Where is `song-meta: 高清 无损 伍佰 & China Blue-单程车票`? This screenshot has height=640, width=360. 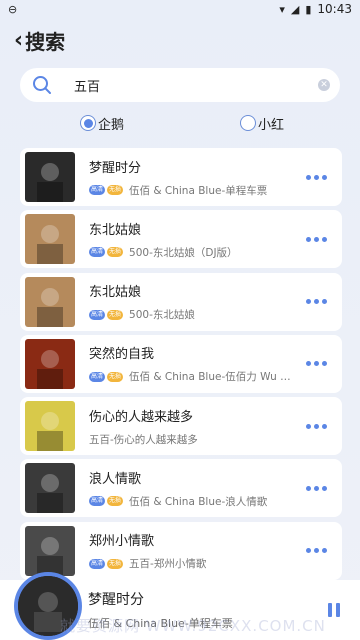
song-meta: 高清 无损 伍佰 & China Blue-单程车票 is located at coordinates (197, 190).